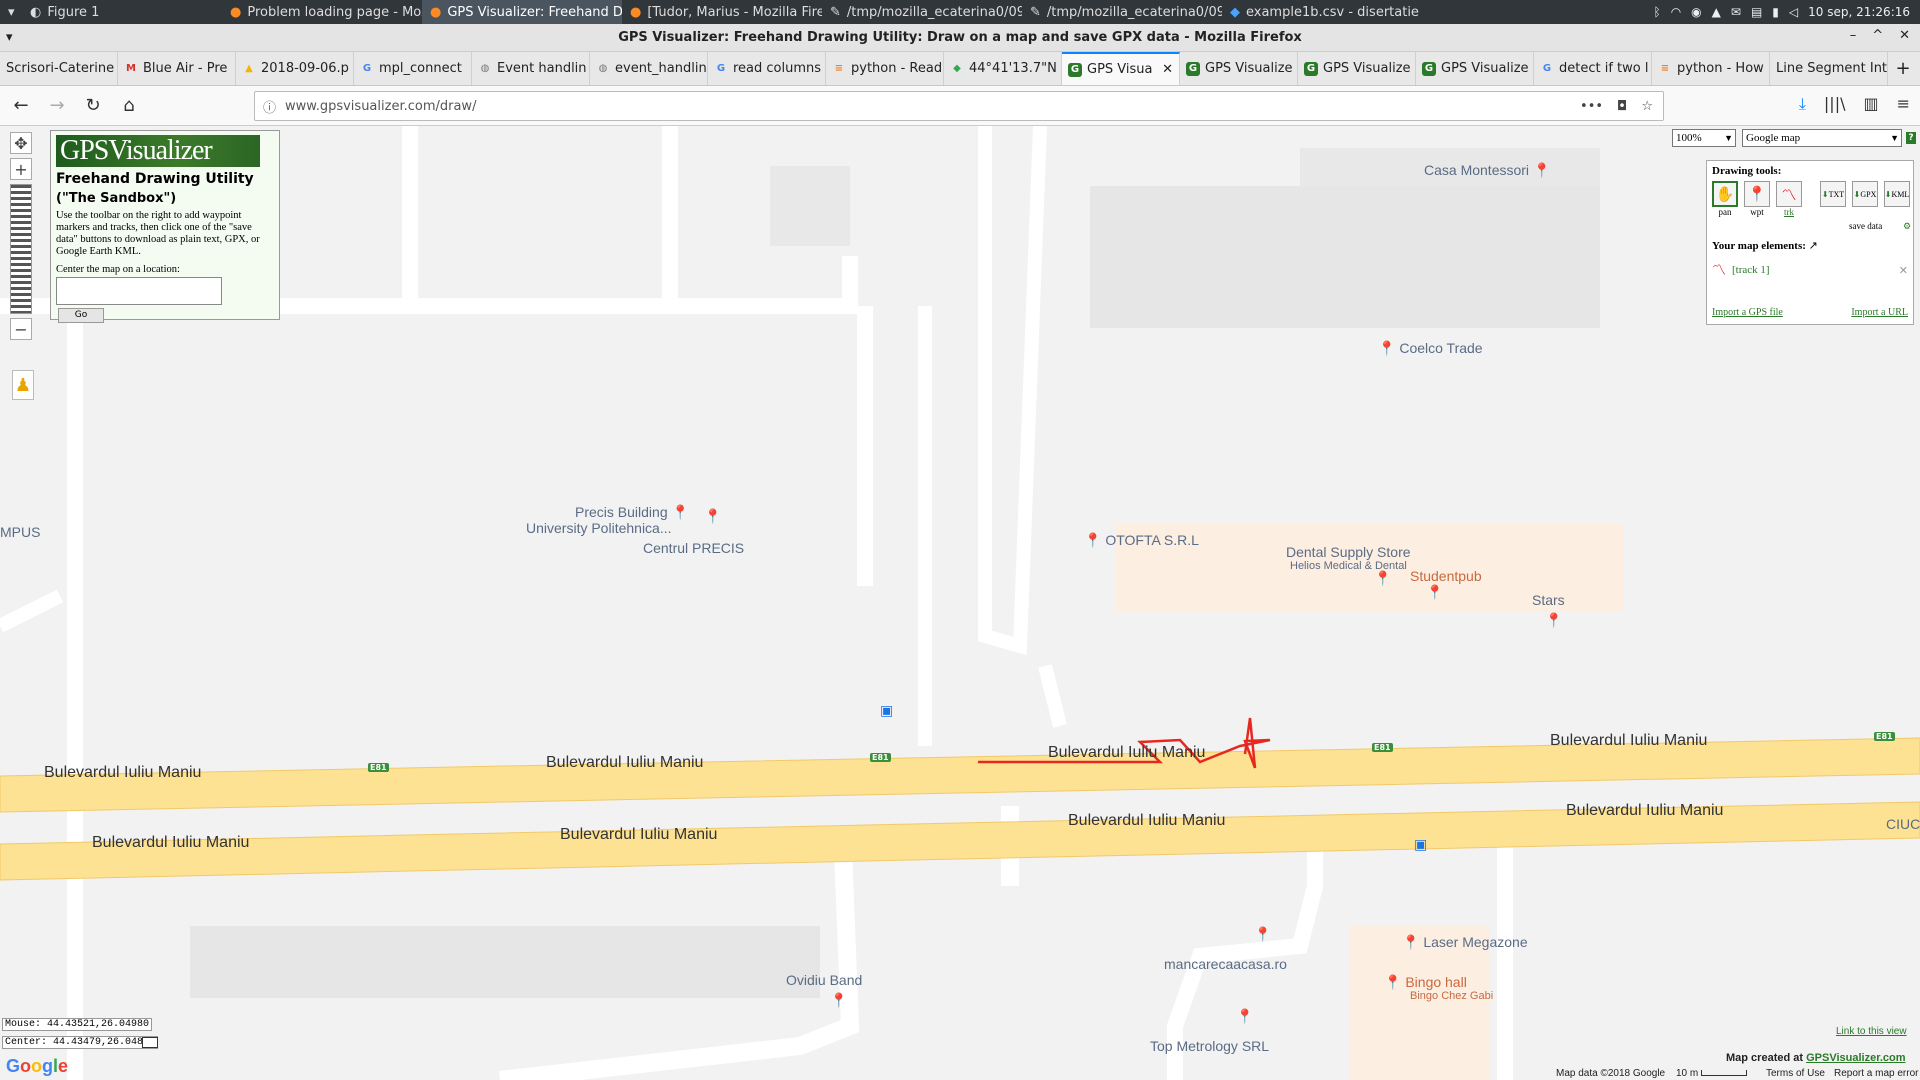  I want to click on track-list-item: 〽 [track 1] ✕, so click(1810, 270).